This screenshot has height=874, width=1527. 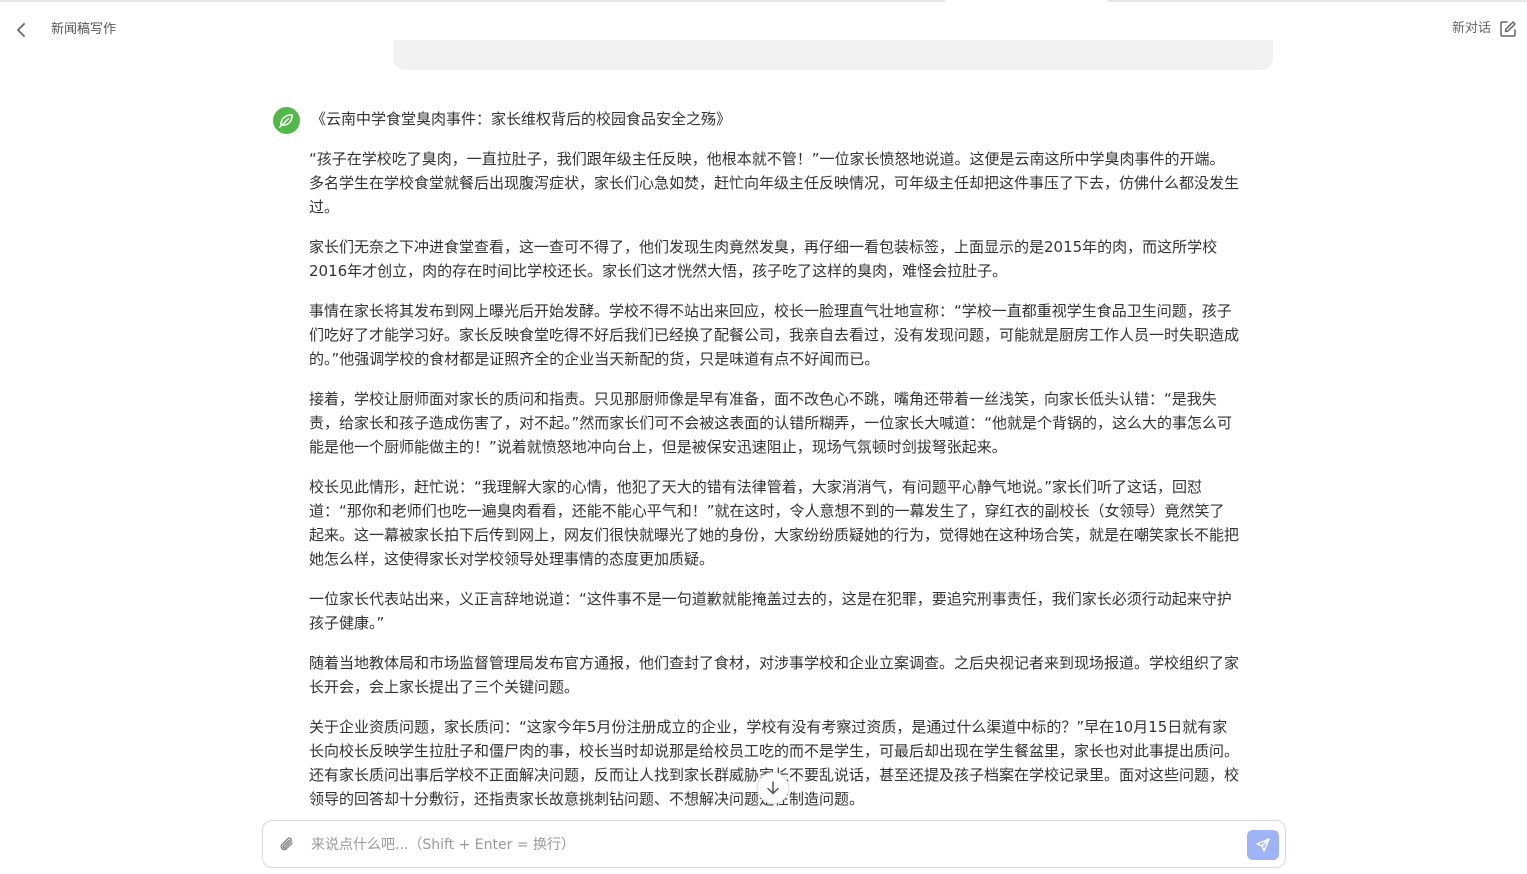 I want to click on message-title: 《云南中学食堂臭肉事件：家长维权背后的校园食品安全之殇》, so click(x=521, y=119).